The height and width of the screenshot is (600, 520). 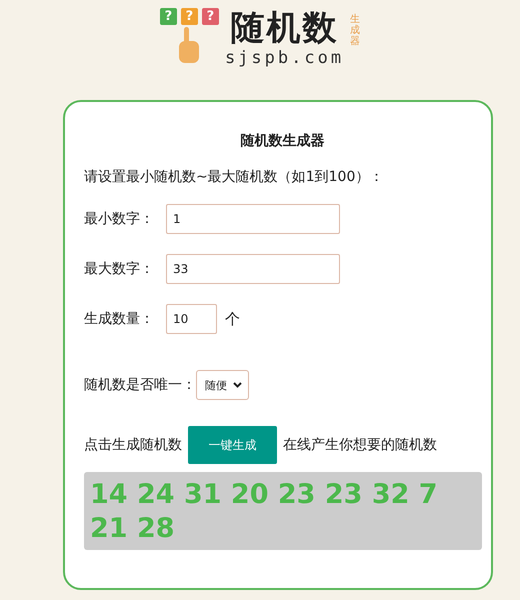 What do you see at coordinates (284, 28) in the screenshot?
I see `logo-title: 随机数` at bounding box center [284, 28].